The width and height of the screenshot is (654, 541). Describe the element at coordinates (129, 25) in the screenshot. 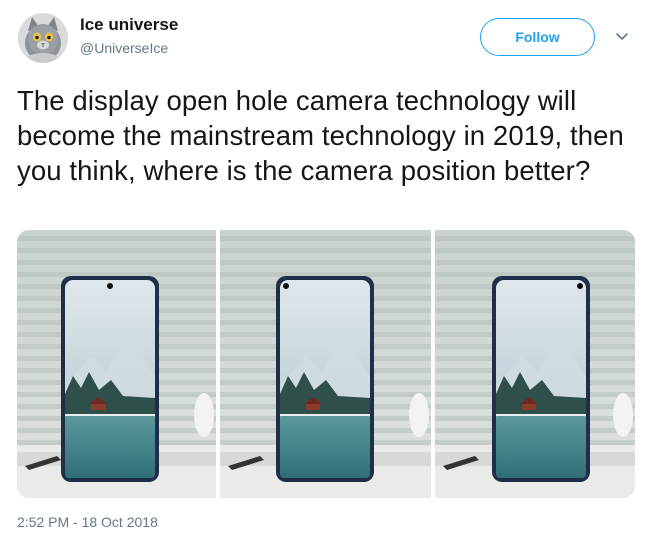

I see `author-name: Ice universe` at that location.